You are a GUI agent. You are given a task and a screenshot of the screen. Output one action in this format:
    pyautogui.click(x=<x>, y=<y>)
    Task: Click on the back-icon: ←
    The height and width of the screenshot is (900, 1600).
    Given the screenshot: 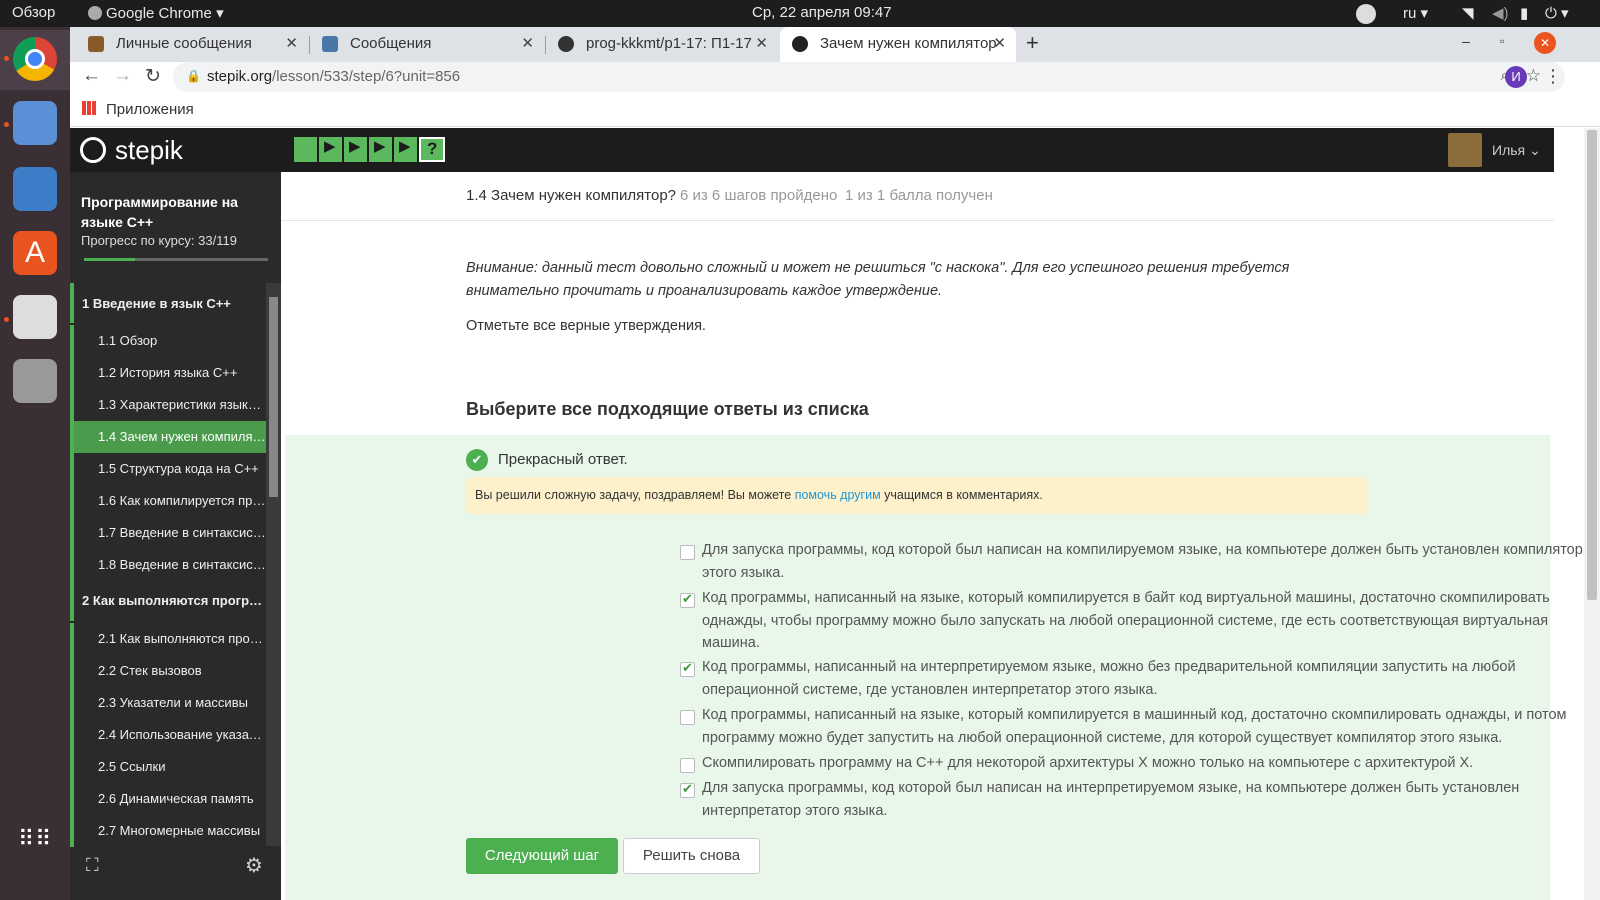 What is the action you would take?
    pyautogui.click(x=91, y=76)
    